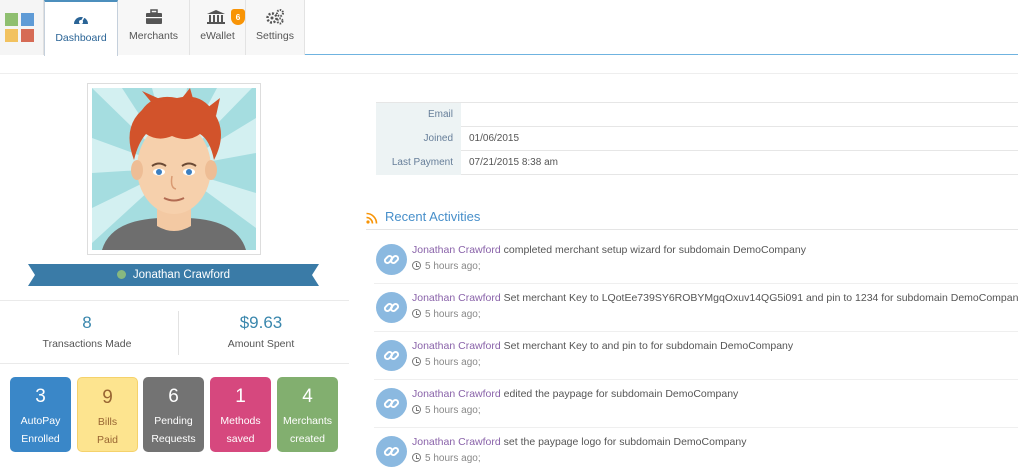 This screenshot has height=475, width=1018. I want to click on tile-label-line: created, so click(307, 439).